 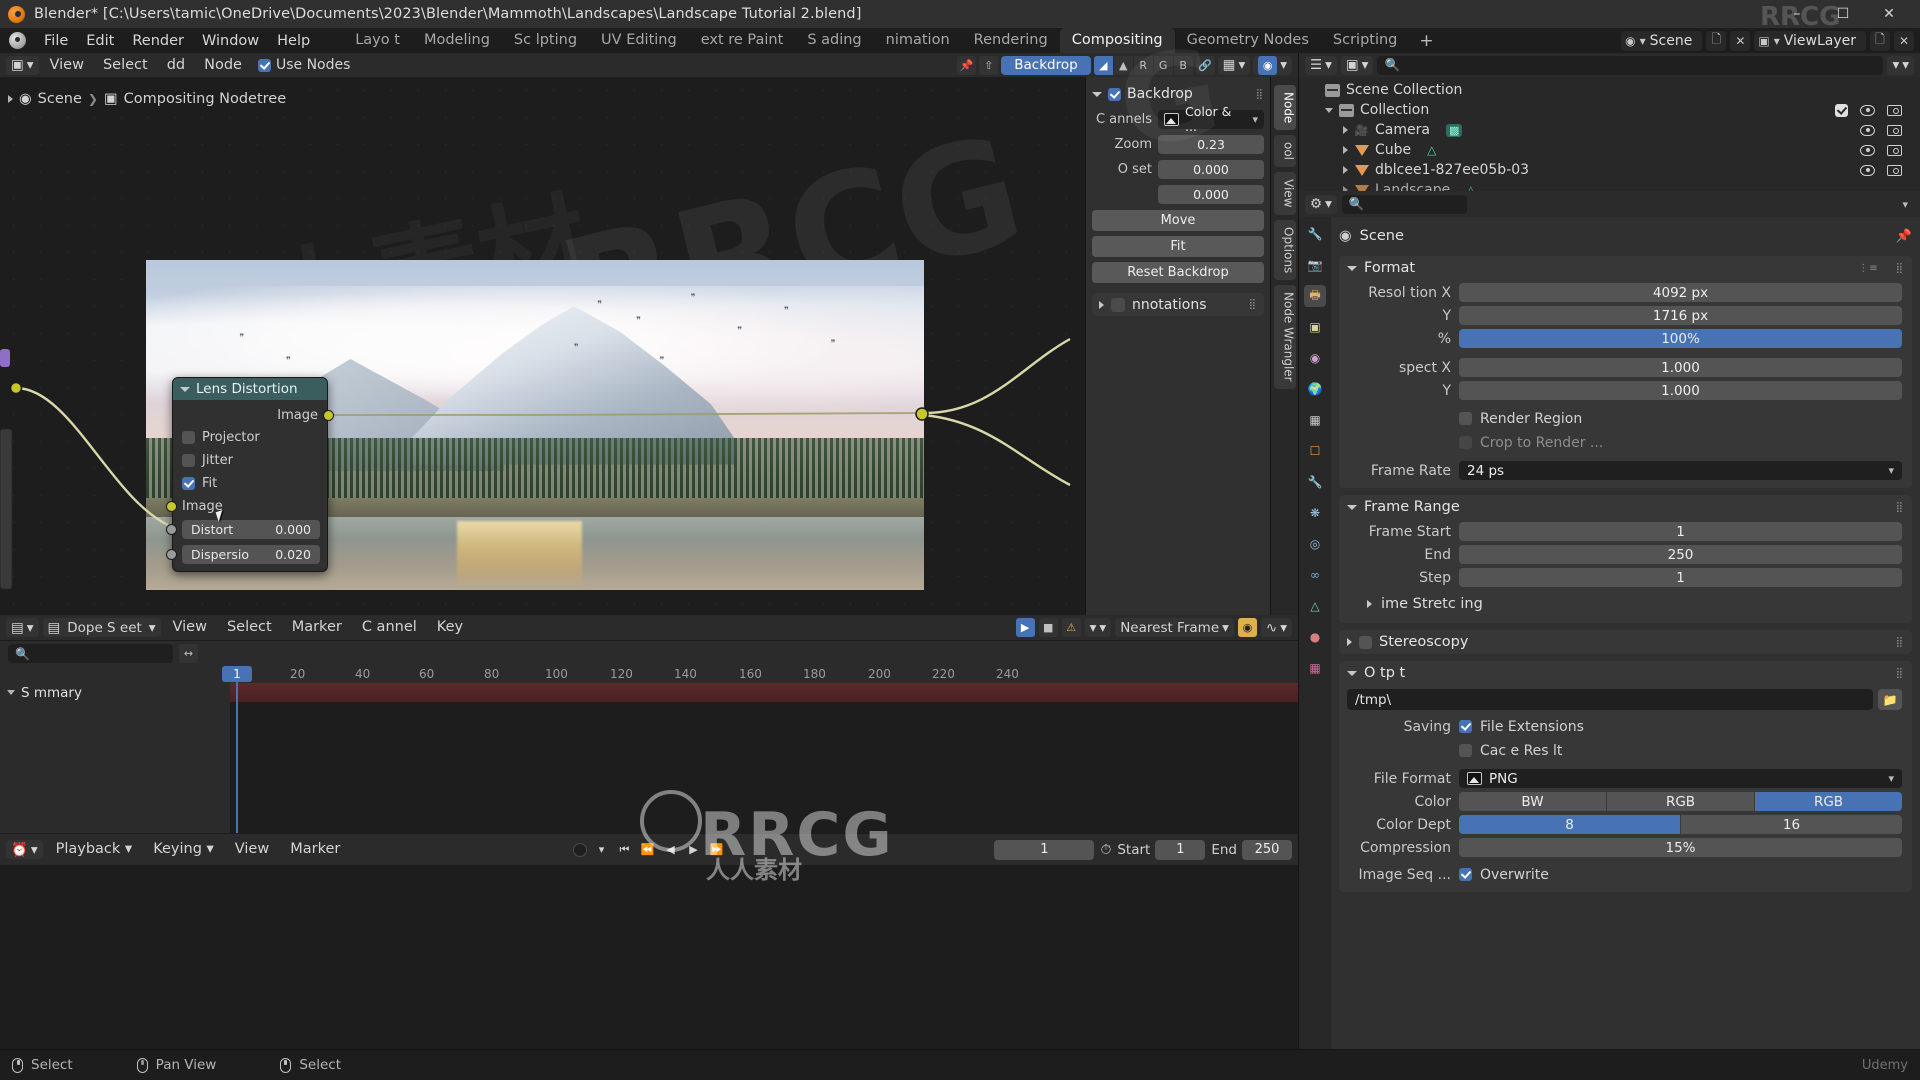 I want to click on snap-mode-dropdown: Nearest Frame ▾, so click(x=1174, y=627).